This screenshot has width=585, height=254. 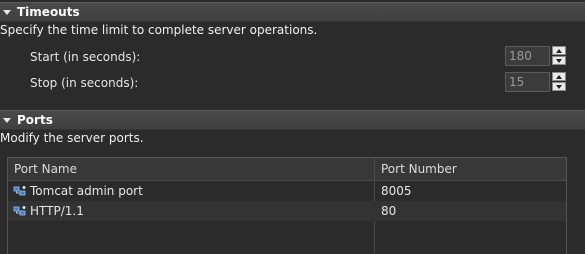 I want to click on column-header-port-number: Port Number, so click(x=470, y=169).